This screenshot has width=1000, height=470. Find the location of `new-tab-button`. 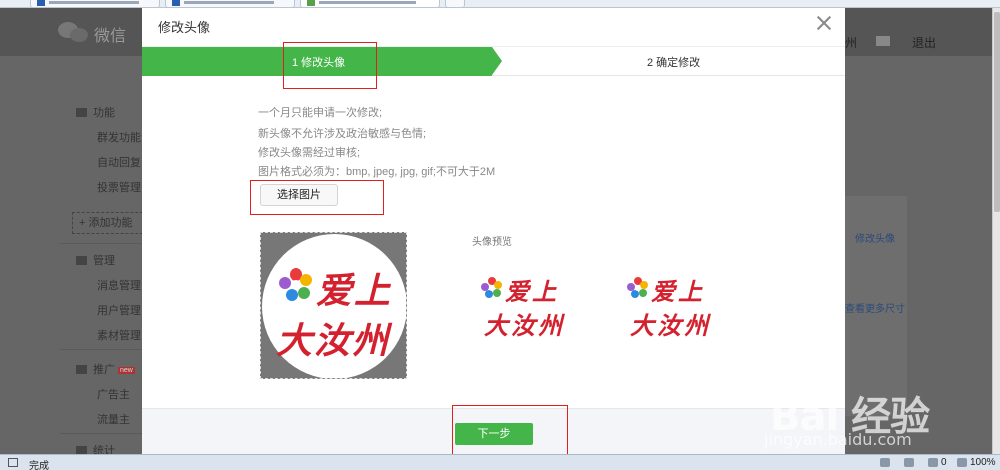

new-tab-button is located at coordinates (455, 4).